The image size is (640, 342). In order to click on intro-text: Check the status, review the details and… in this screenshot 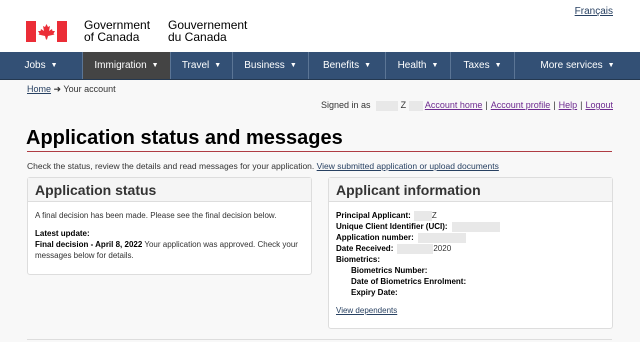, I will do `click(263, 166)`.